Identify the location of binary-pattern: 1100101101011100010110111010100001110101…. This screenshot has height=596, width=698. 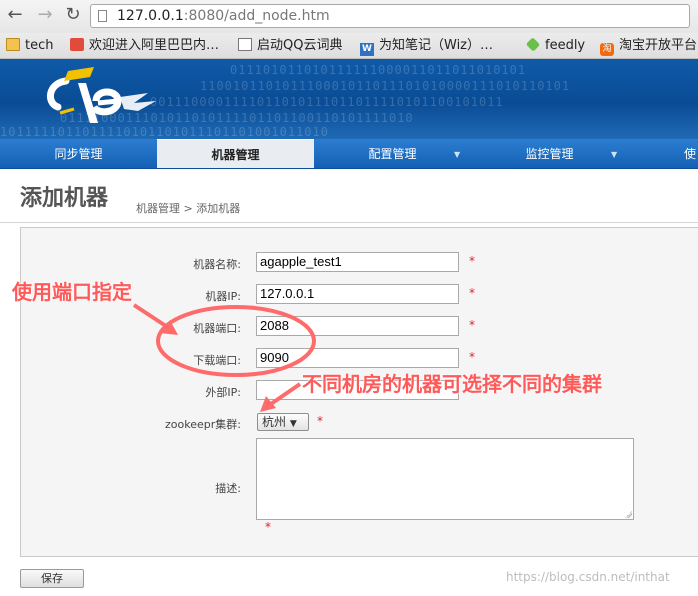
(385, 86).